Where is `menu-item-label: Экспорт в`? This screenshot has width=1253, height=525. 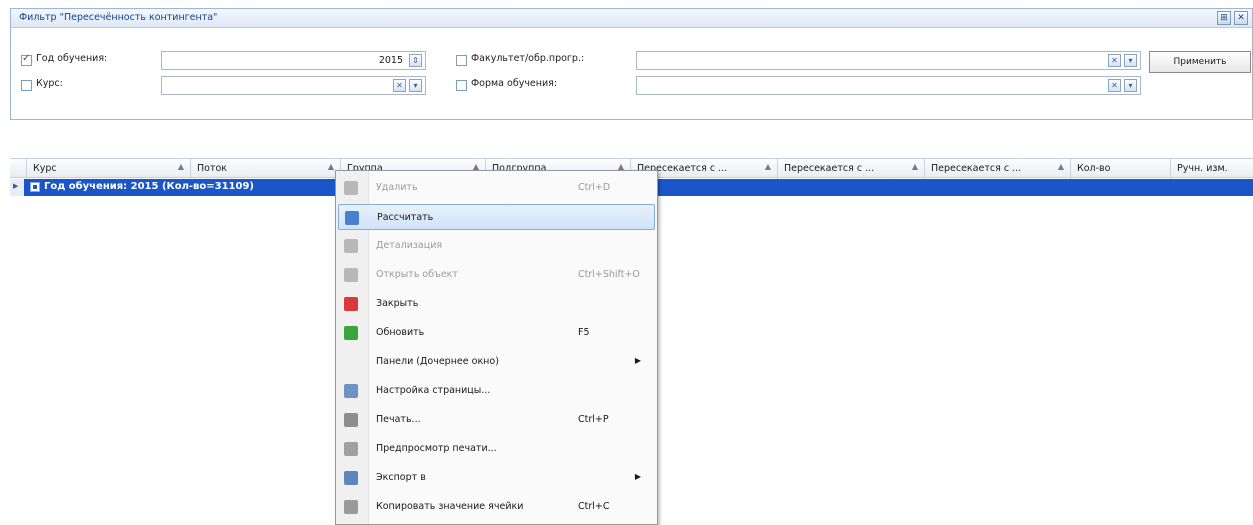
menu-item-label: Экспорт в is located at coordinates (401, 477).